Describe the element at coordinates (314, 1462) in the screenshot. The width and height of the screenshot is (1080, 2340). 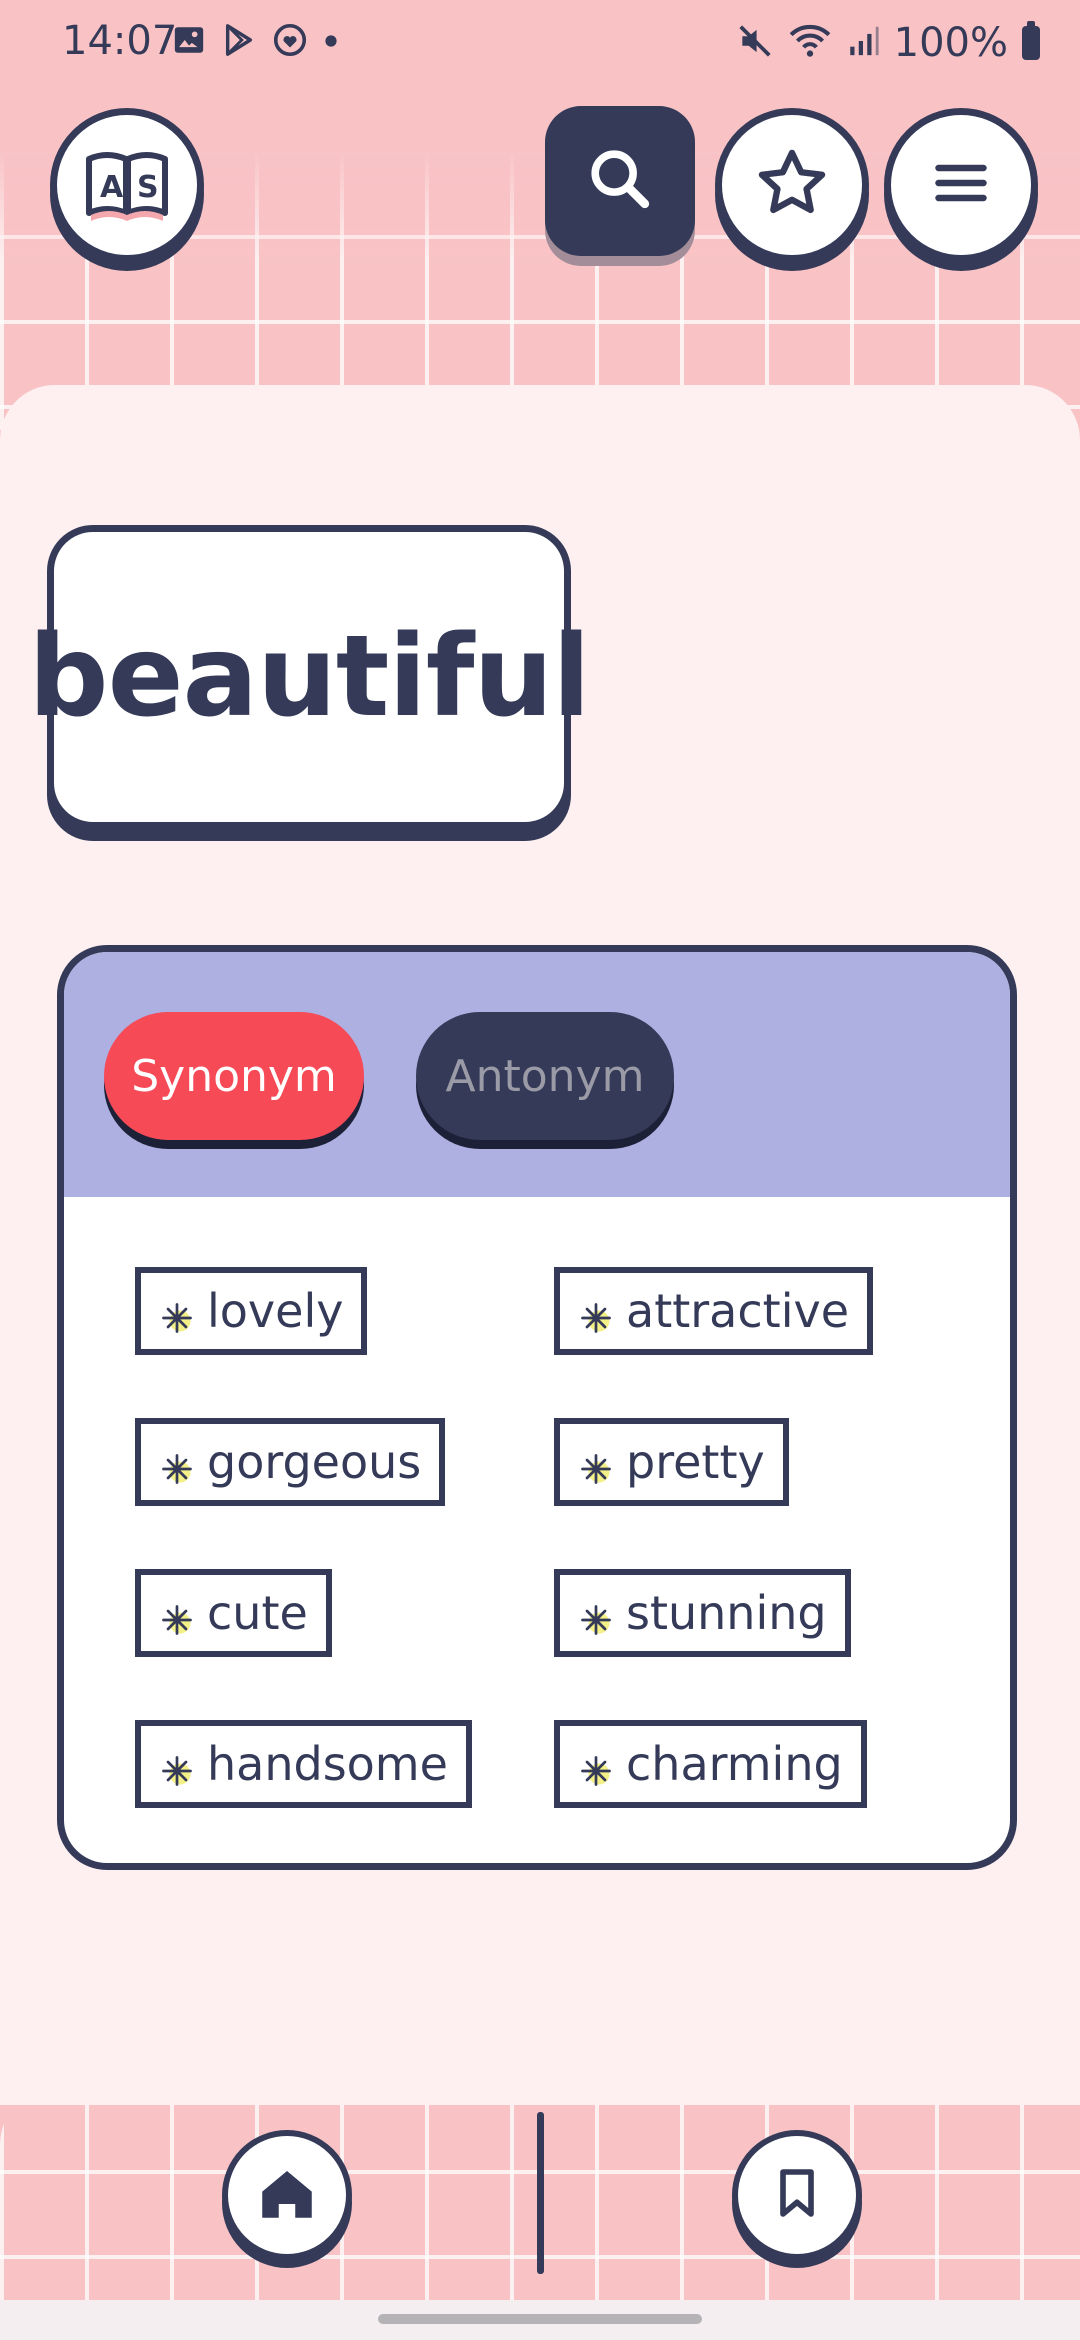
I see `result-word: gorgeous` at that location.